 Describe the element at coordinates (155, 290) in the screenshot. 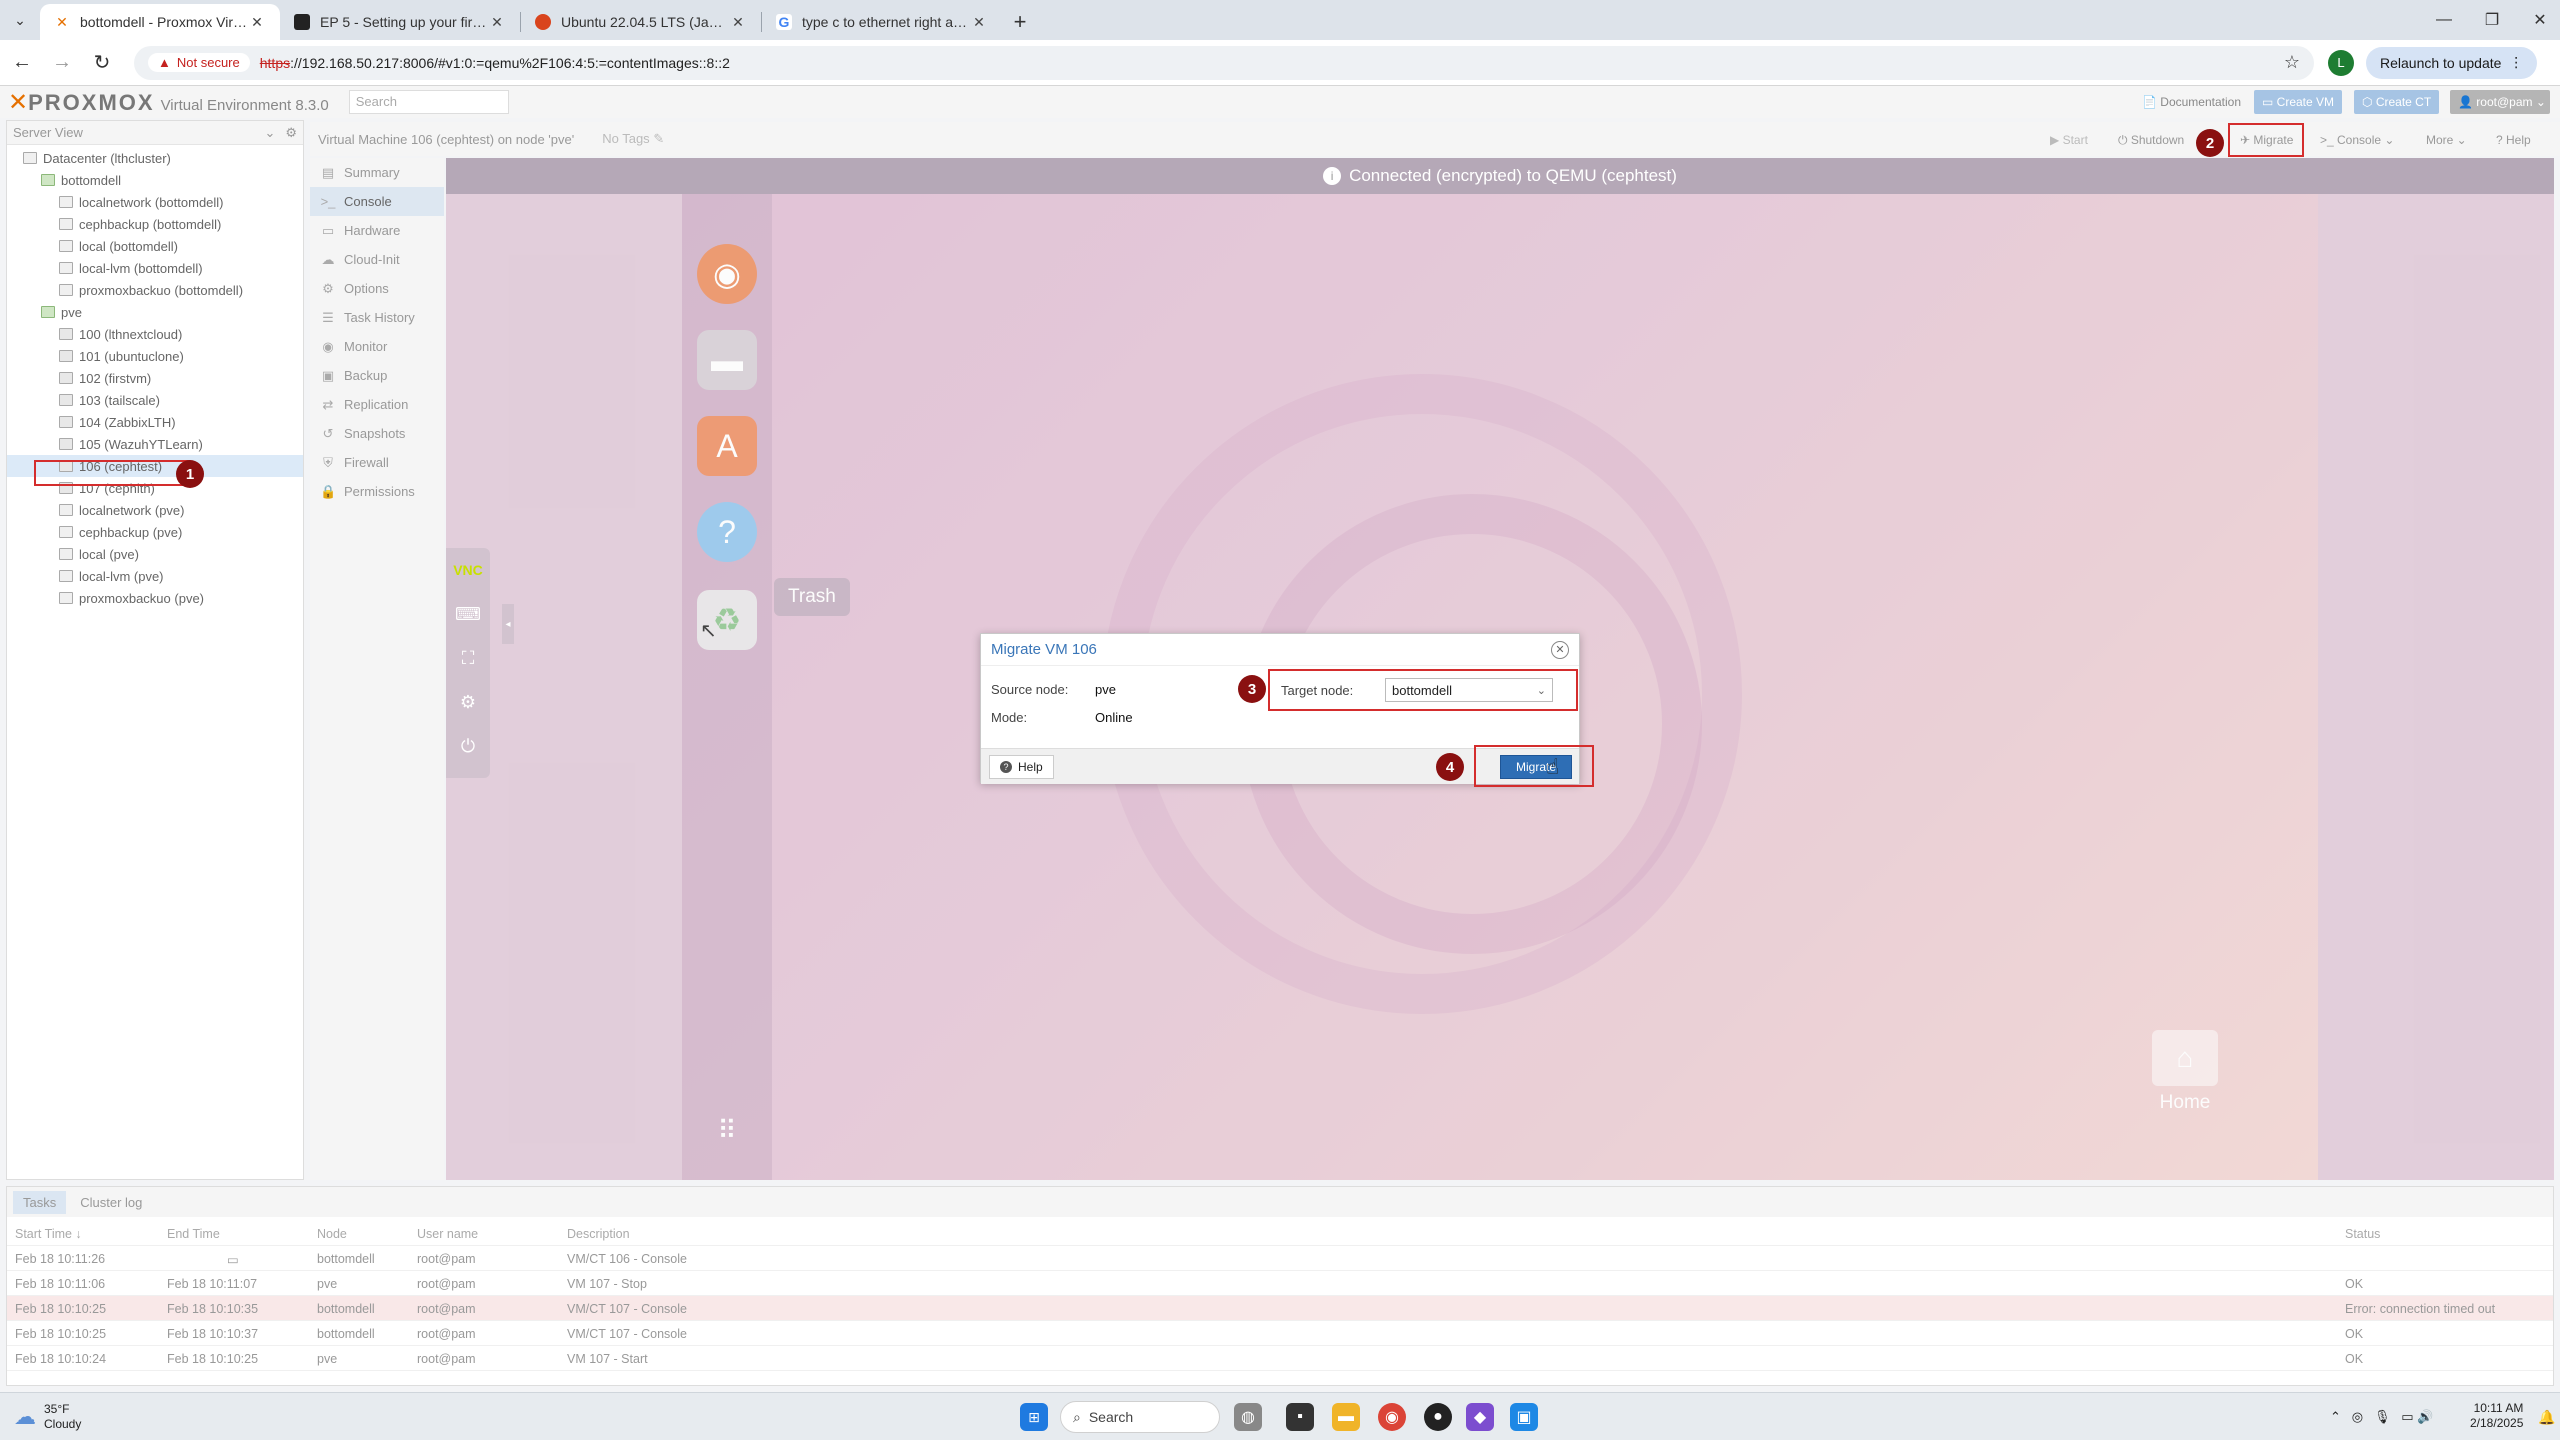

I see `tree-item: proxmoxbackuo (bottomdell)` at that location.